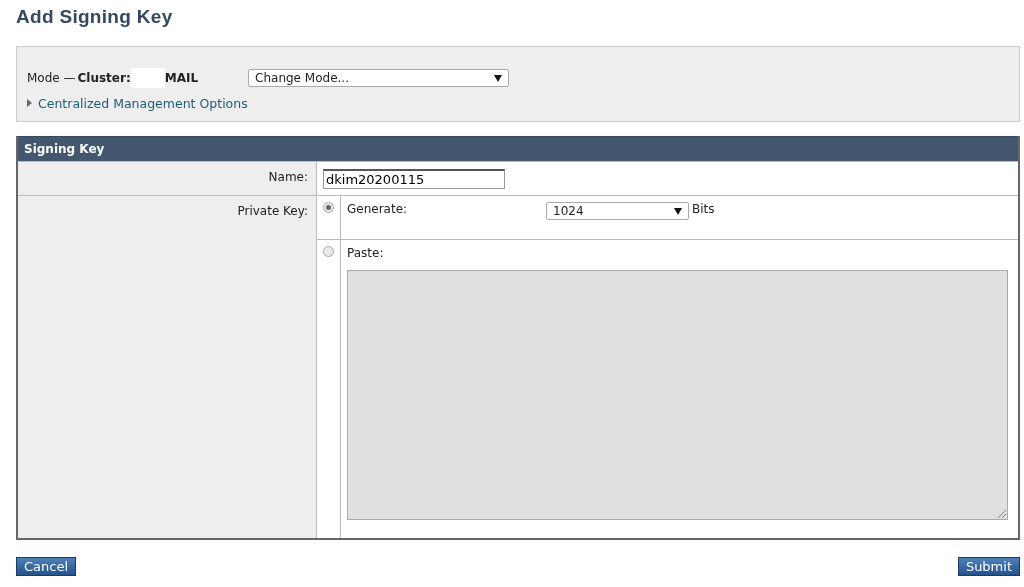 The image size is (1024, 587). What do you see at coordinates (1002, 514) in the screenshot?
I see `resize-grip-icon` at bounding box center [1002, 514].